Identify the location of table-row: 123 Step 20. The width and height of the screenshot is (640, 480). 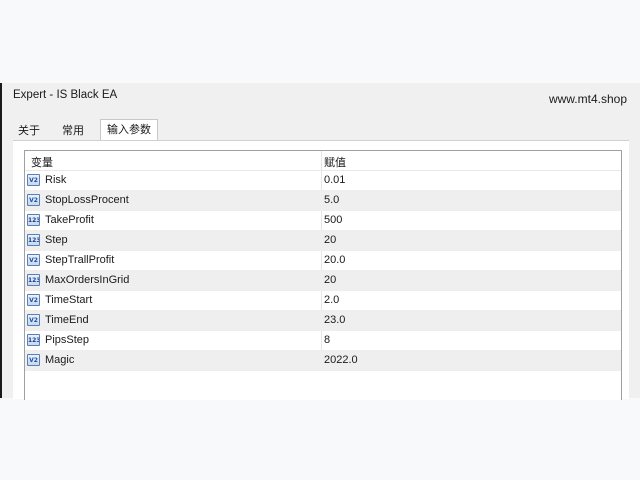
(323, 241).